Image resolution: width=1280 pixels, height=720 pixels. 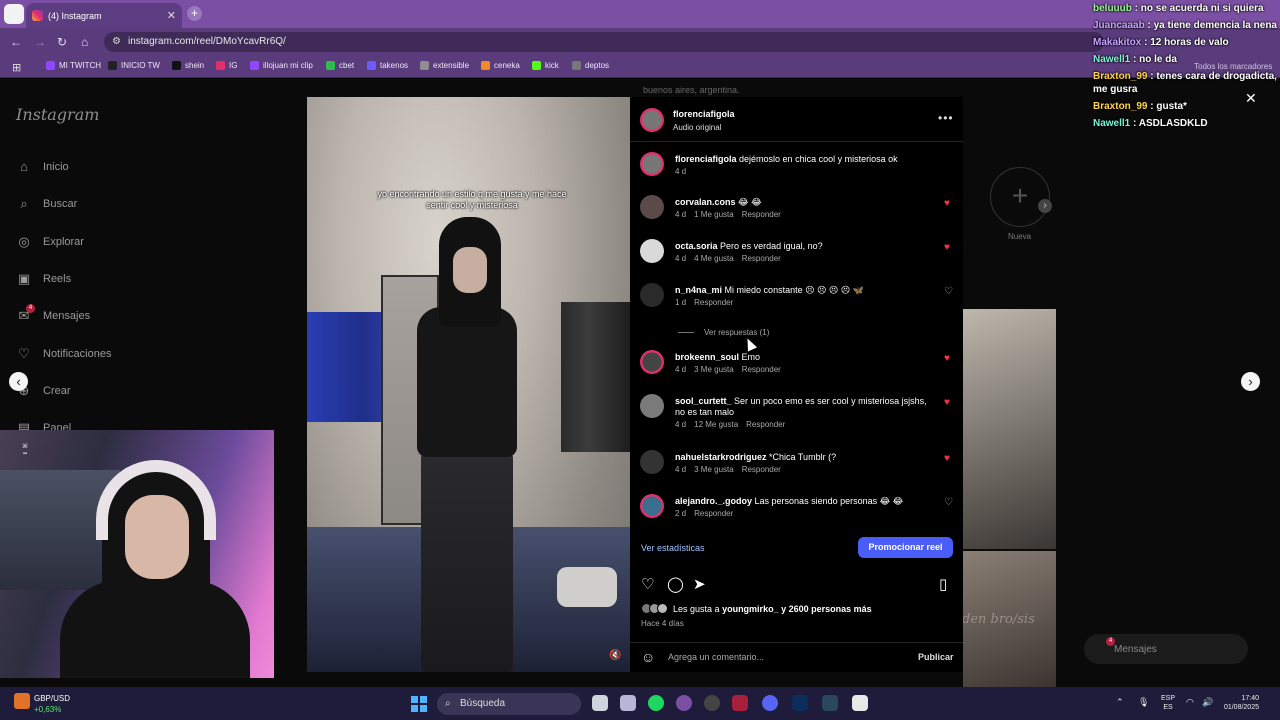 I want to click on microphone-icon: 🎙, so click(x=1143, y=702).